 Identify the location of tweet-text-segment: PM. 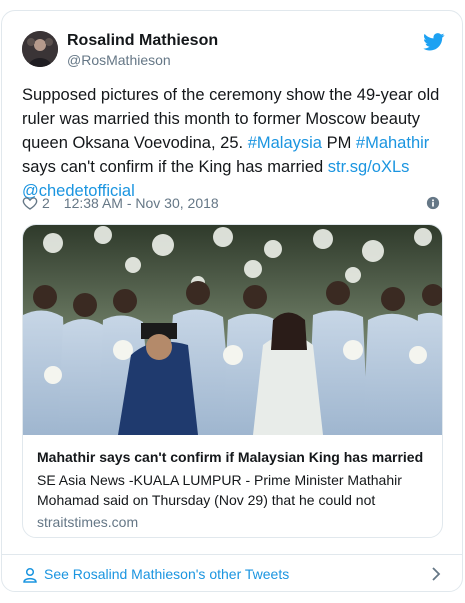
(338, 143).